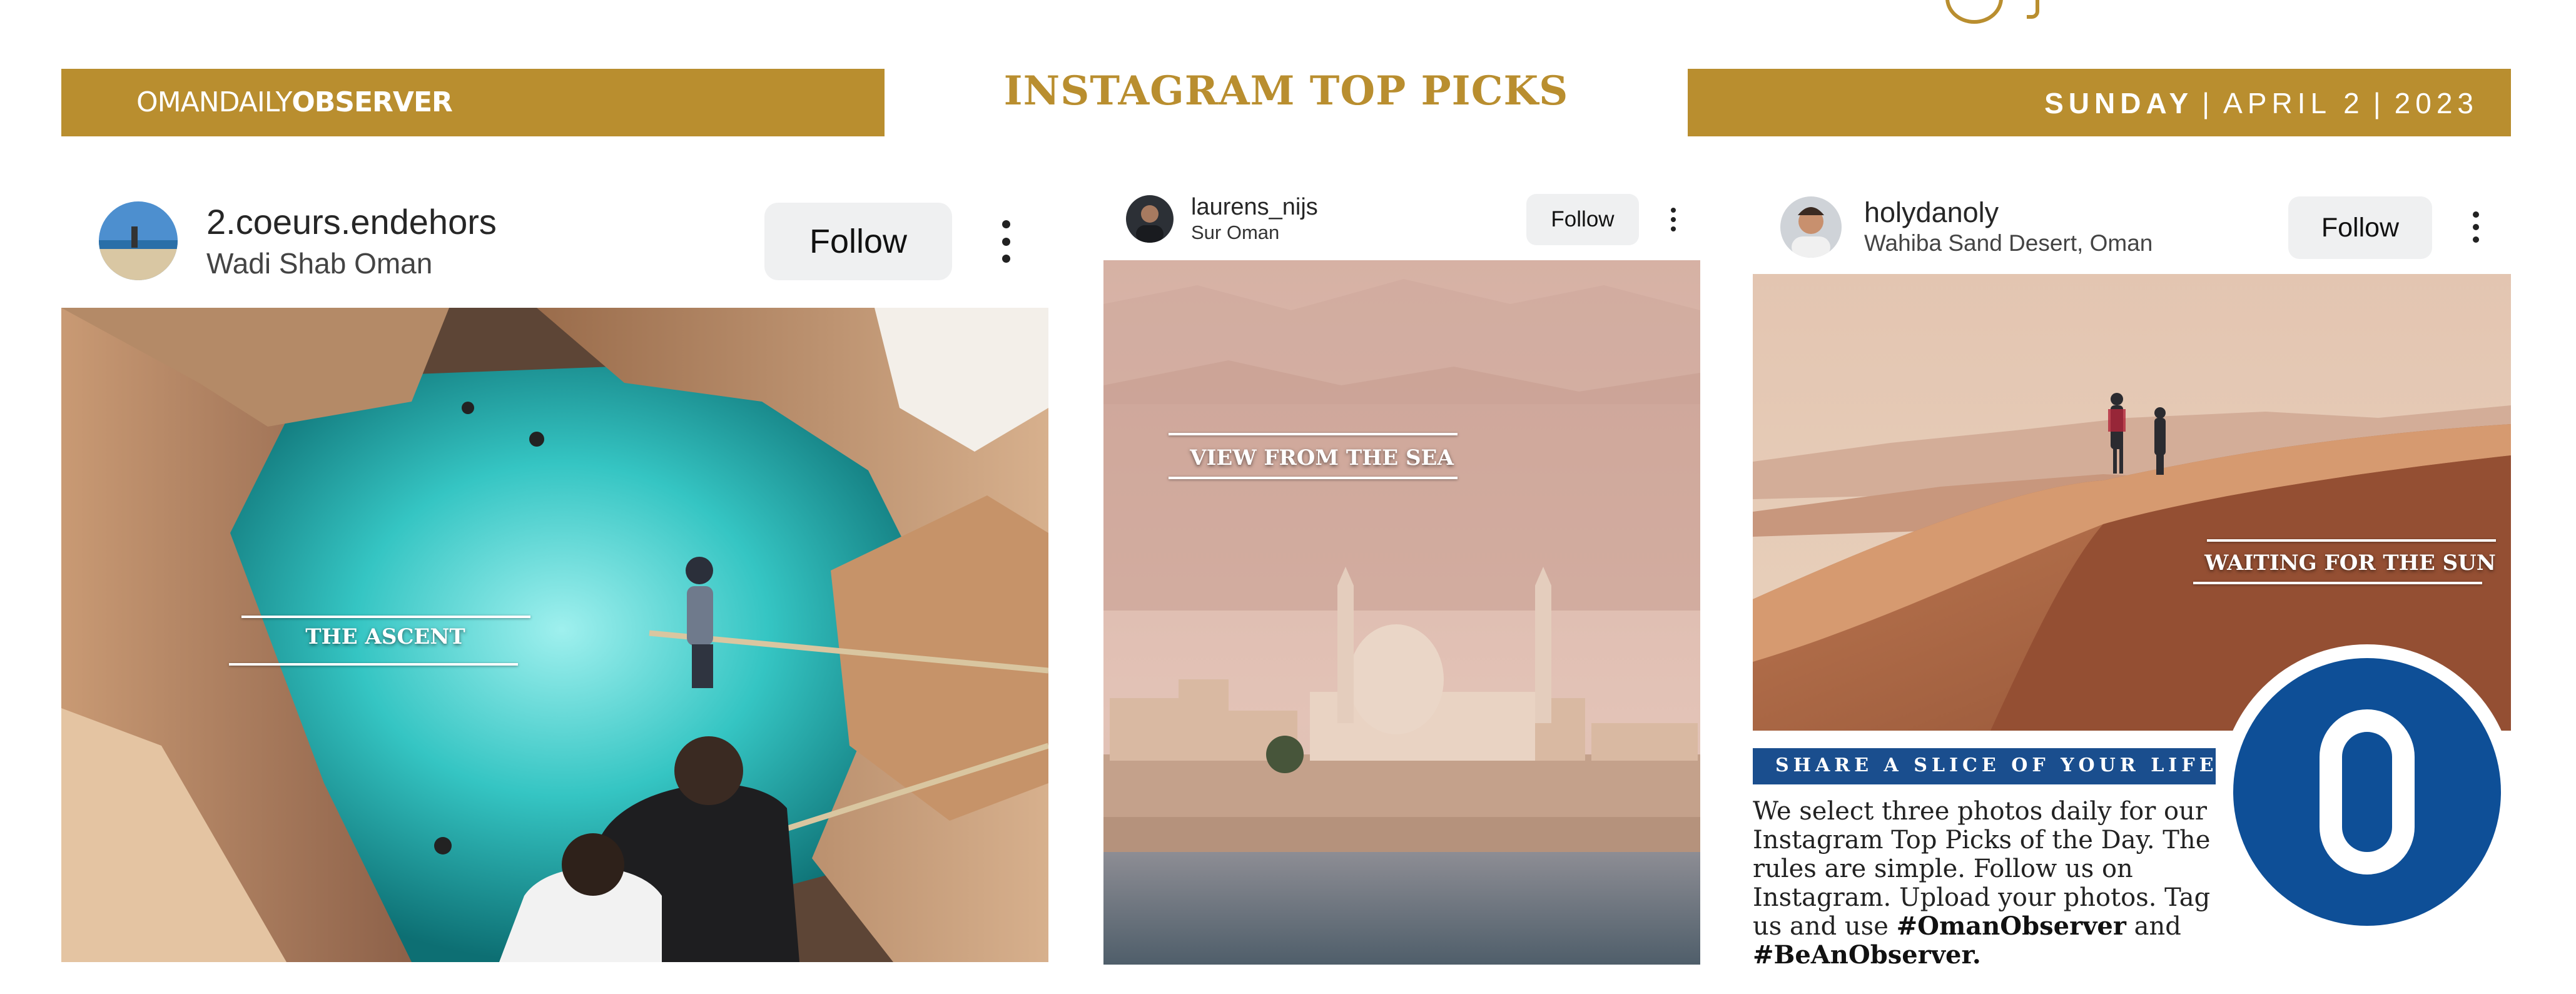 The image size is (2576, 994). I want to click on post-location: Wahiba Sand Desert, Oman, so click(2008, 243).